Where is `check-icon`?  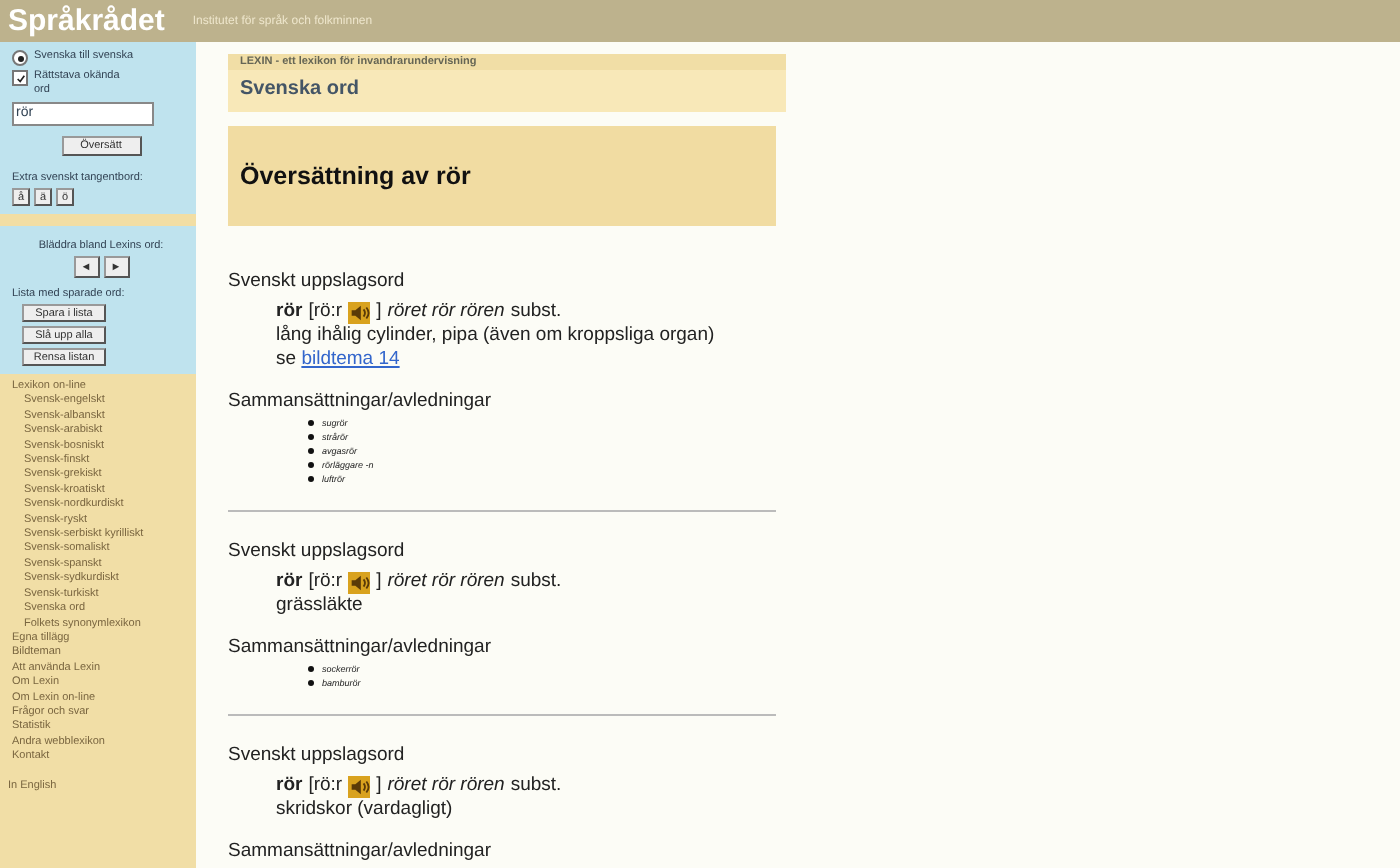
check-icon is located at coordinates (20, 78).